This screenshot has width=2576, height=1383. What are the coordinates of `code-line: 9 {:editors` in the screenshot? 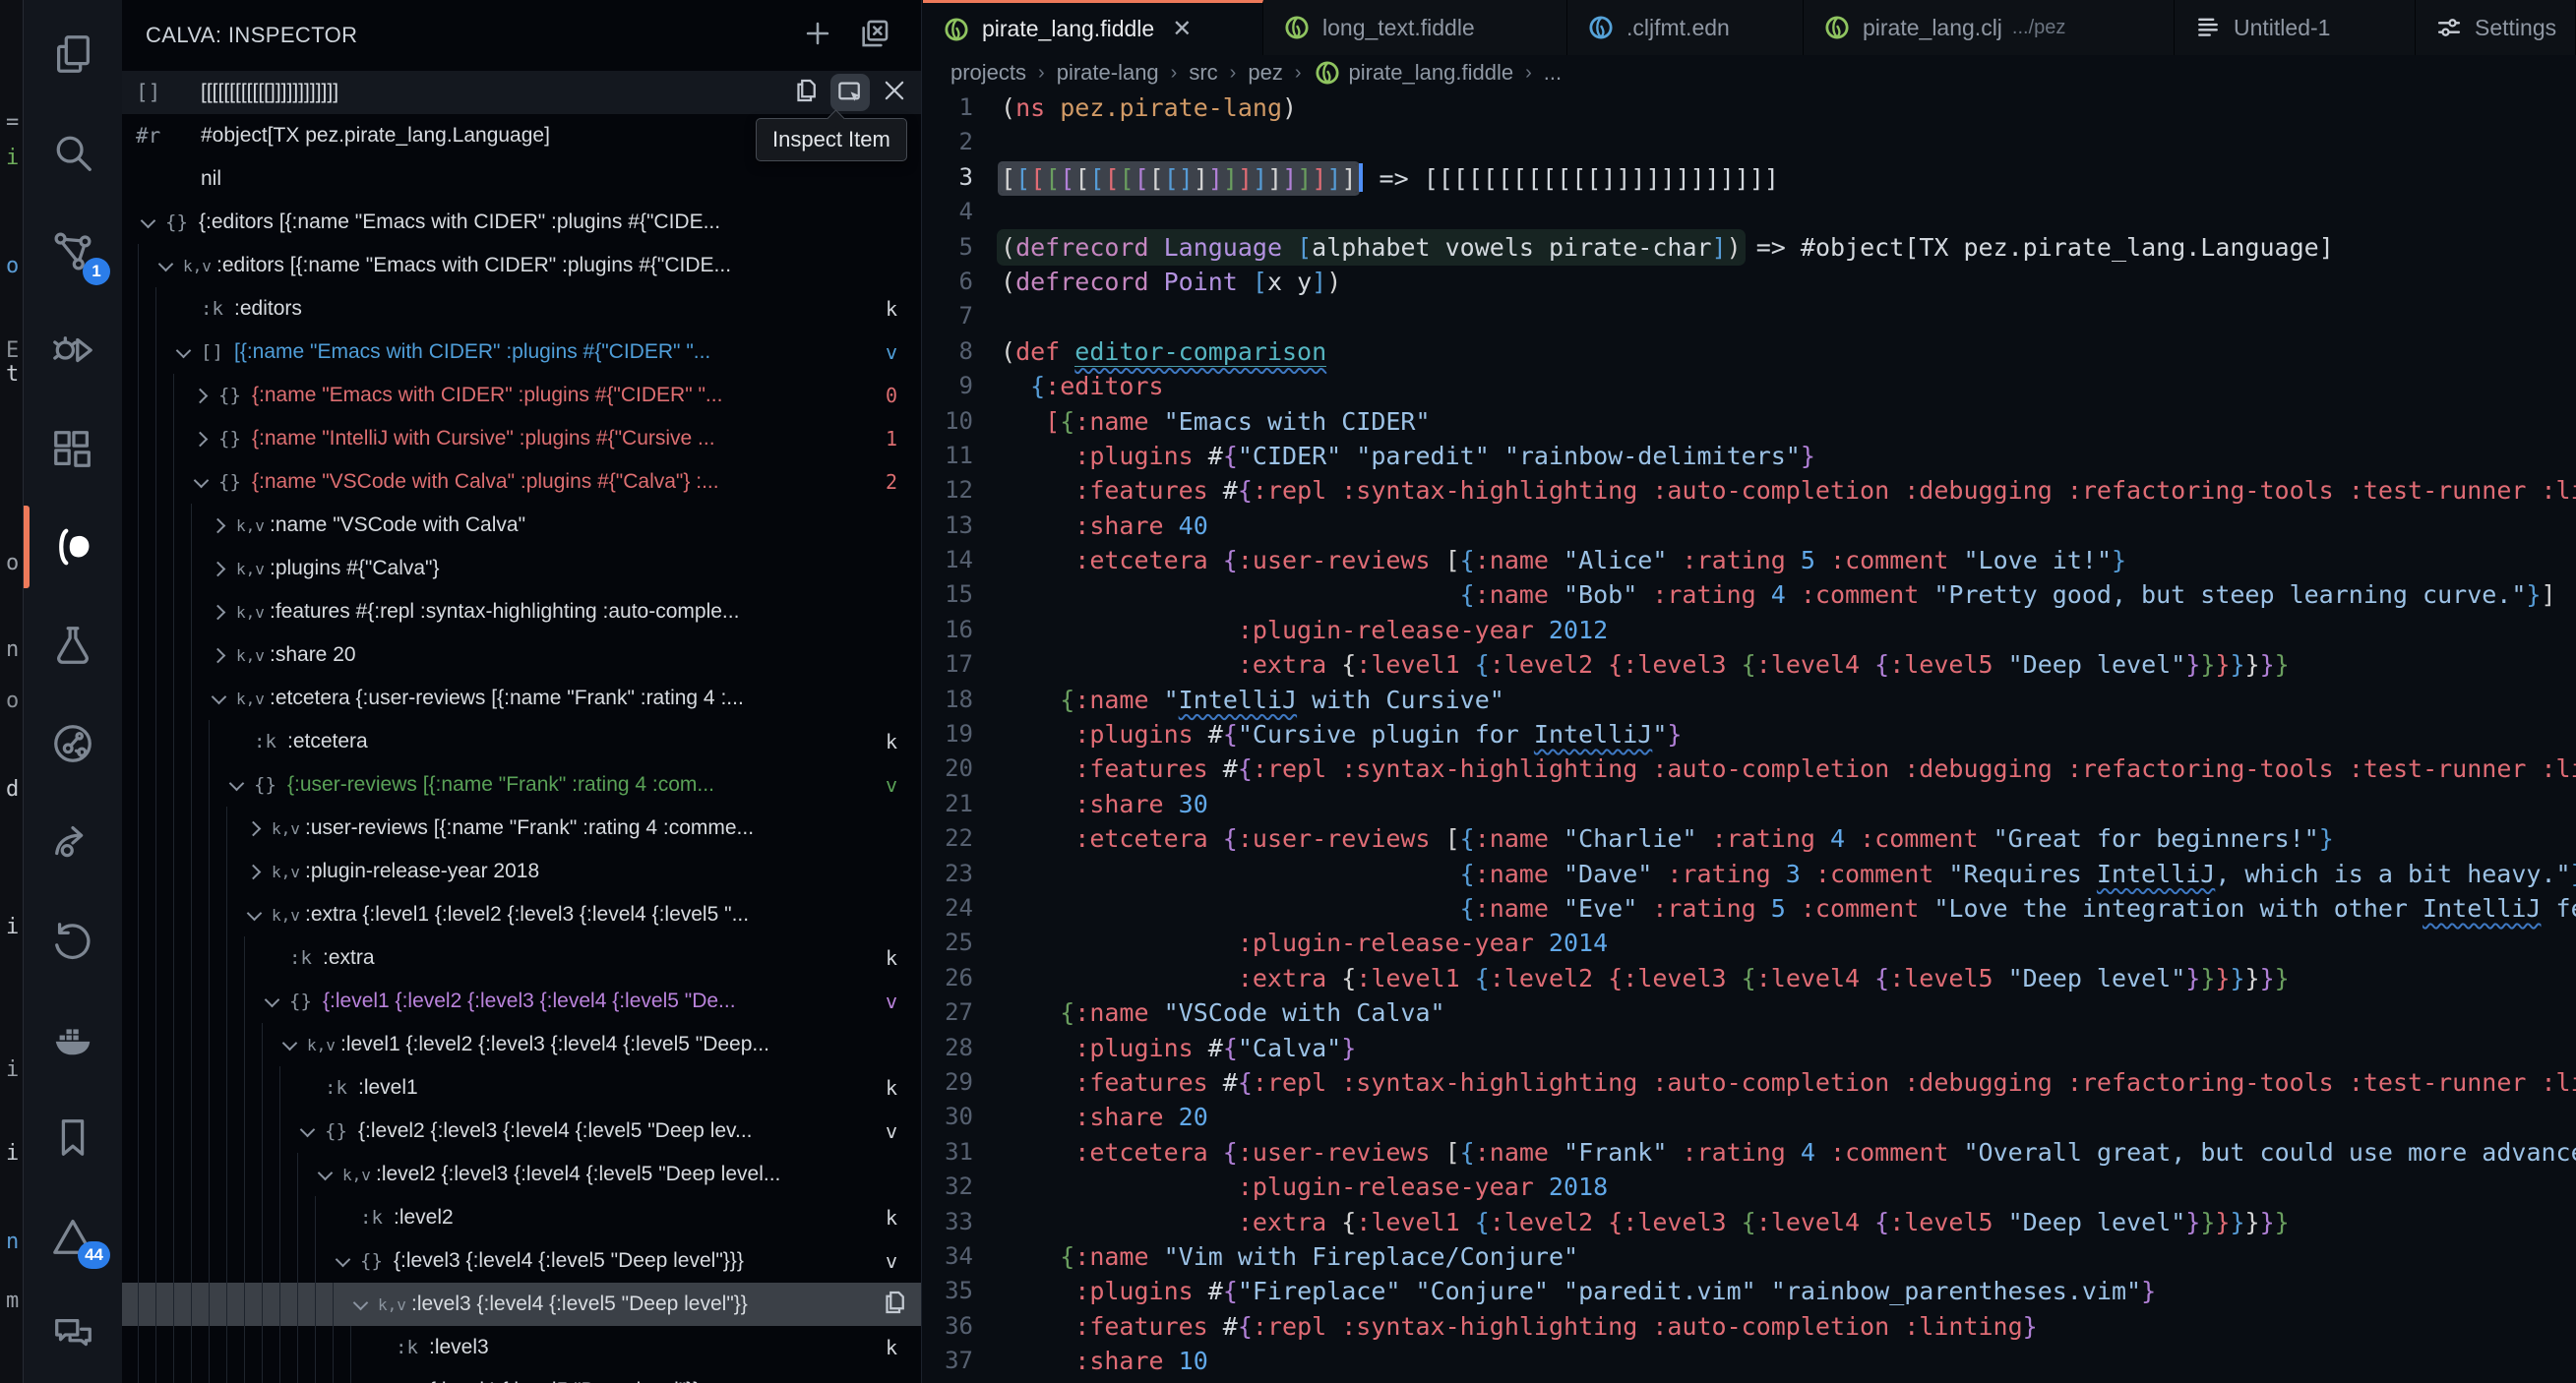 It's located at (1749, 389).